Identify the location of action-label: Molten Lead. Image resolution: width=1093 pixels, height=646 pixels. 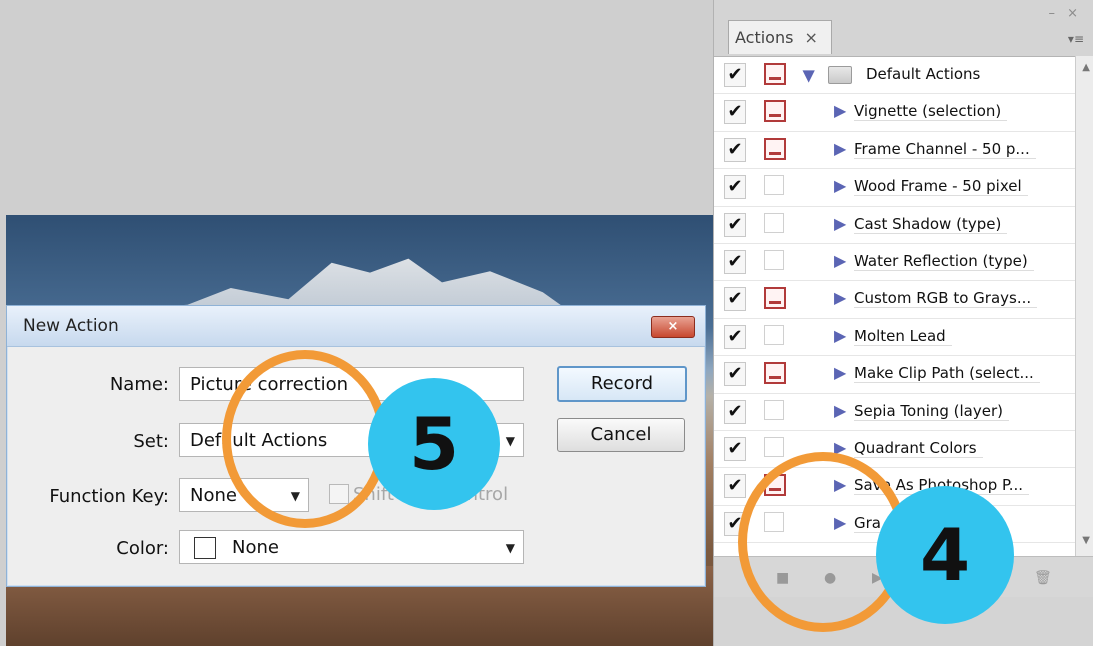
(903, 336).